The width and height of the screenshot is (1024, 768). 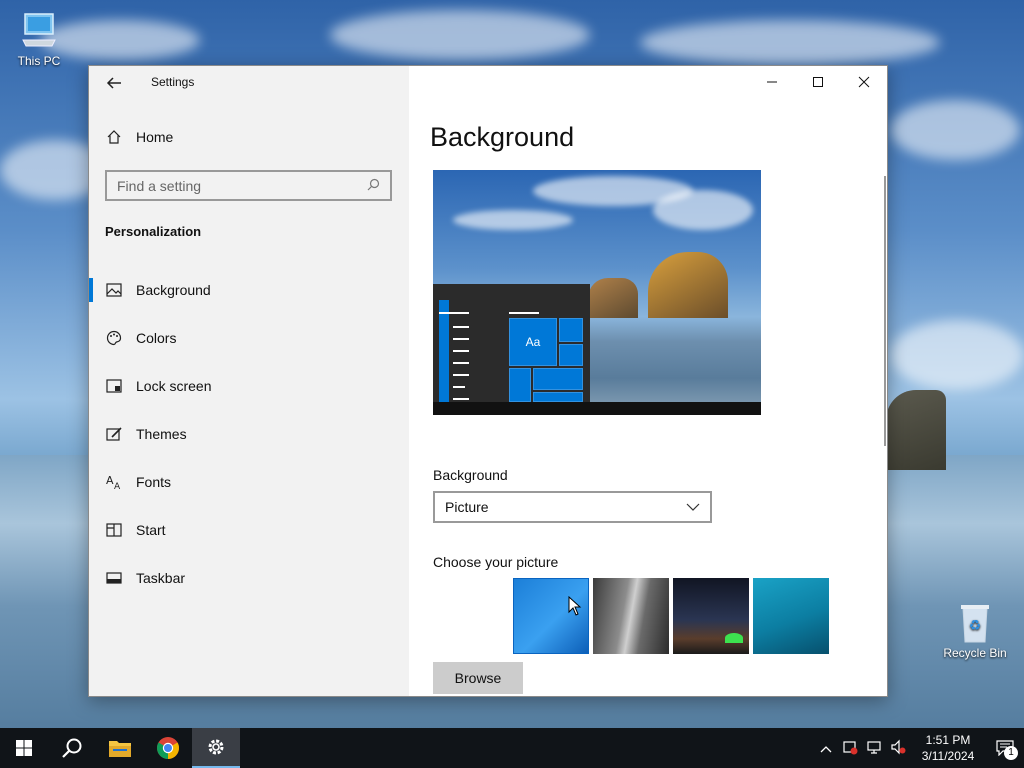 I want to click on desktop-icon-label: This PC, so click(x=39, y=61).